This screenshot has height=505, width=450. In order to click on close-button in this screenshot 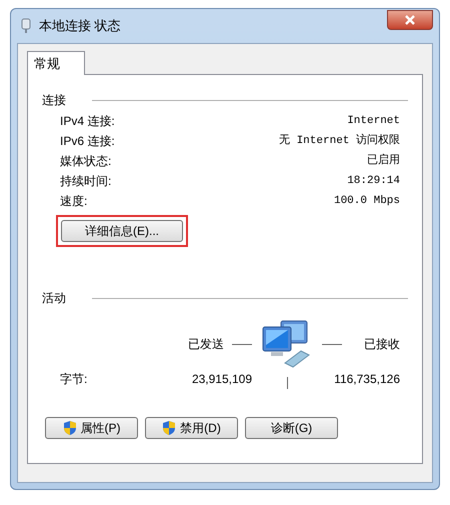, I will do `click(410, 20)`.